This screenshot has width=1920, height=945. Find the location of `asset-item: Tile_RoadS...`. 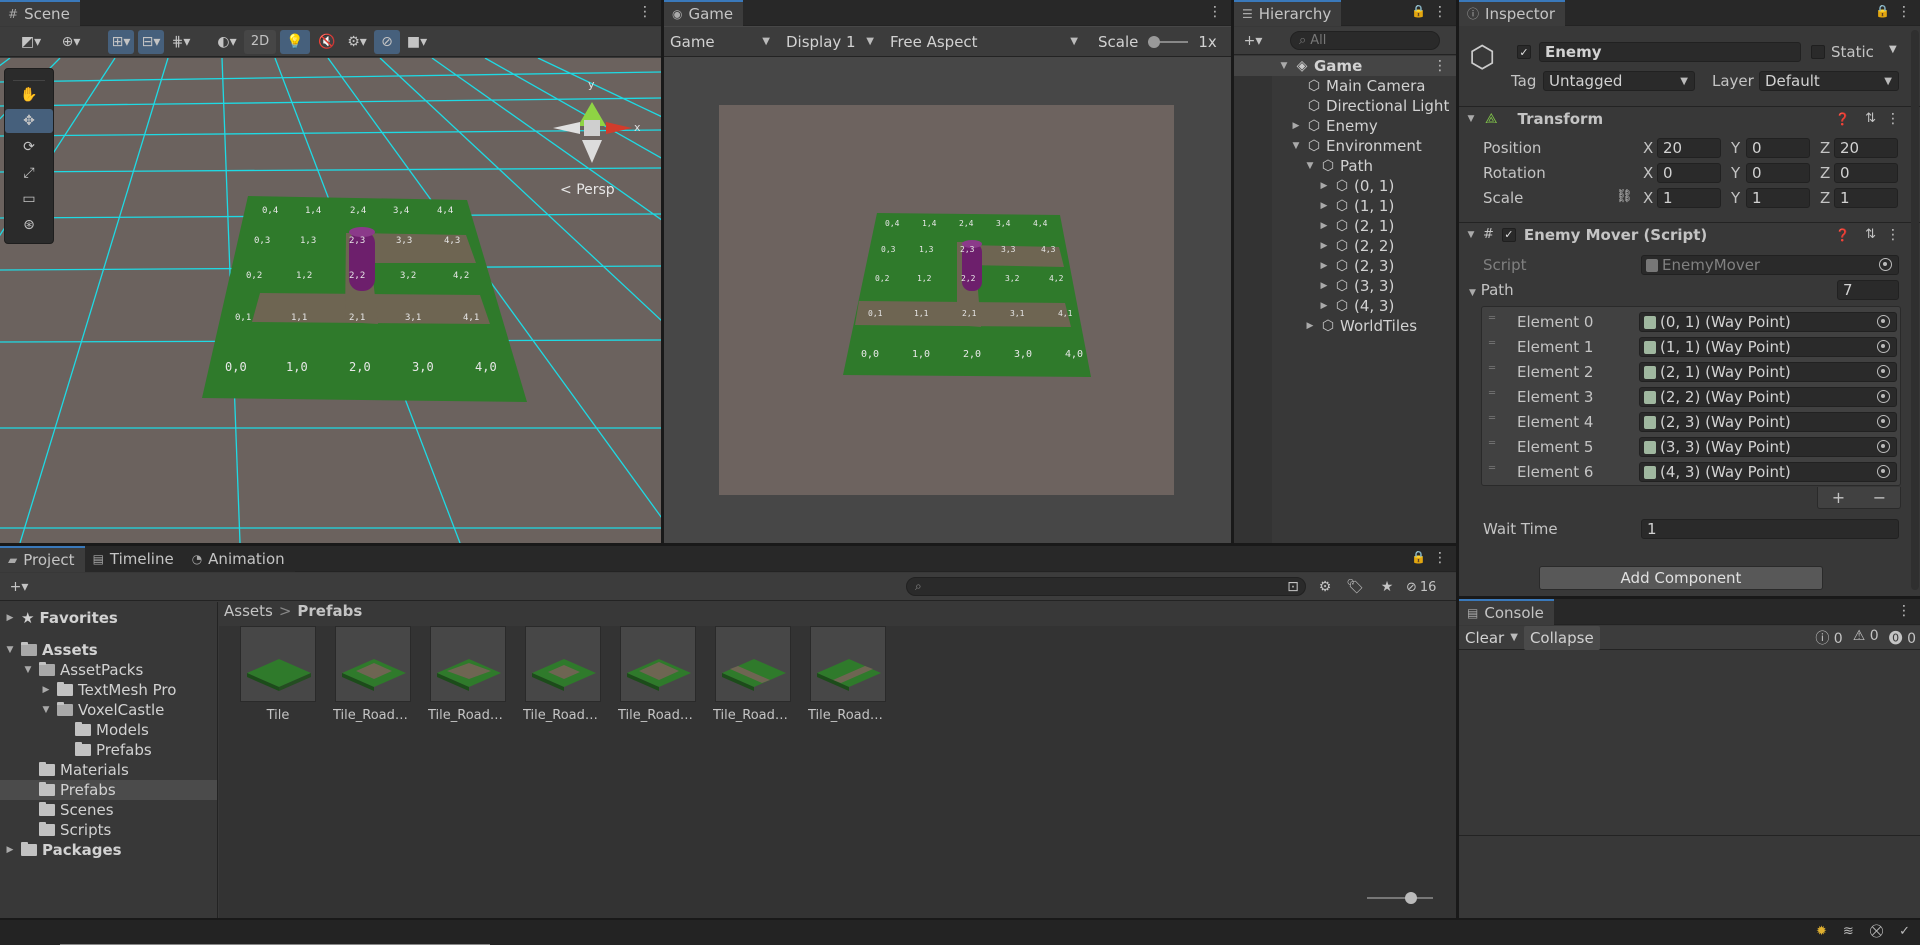

asset-item: Tile_RoadS... is located at coordinates (848, 674).